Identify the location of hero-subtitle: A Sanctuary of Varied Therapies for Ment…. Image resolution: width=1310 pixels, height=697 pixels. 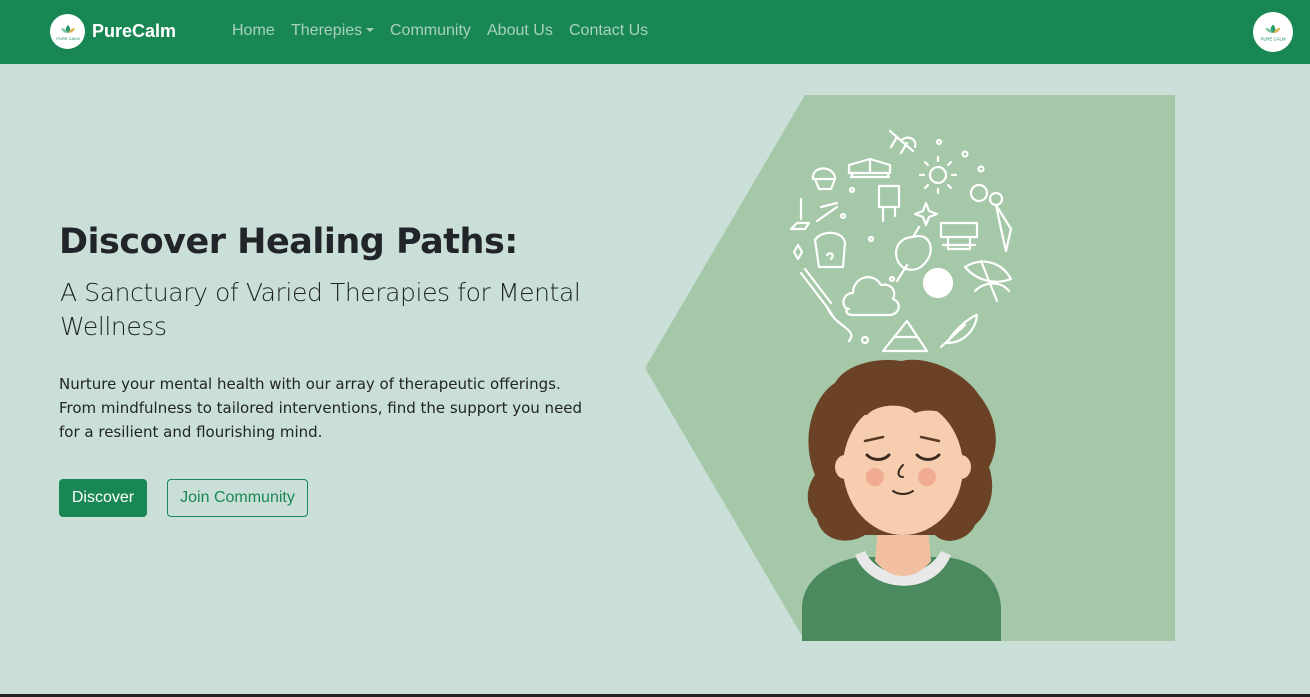
(320, 309).